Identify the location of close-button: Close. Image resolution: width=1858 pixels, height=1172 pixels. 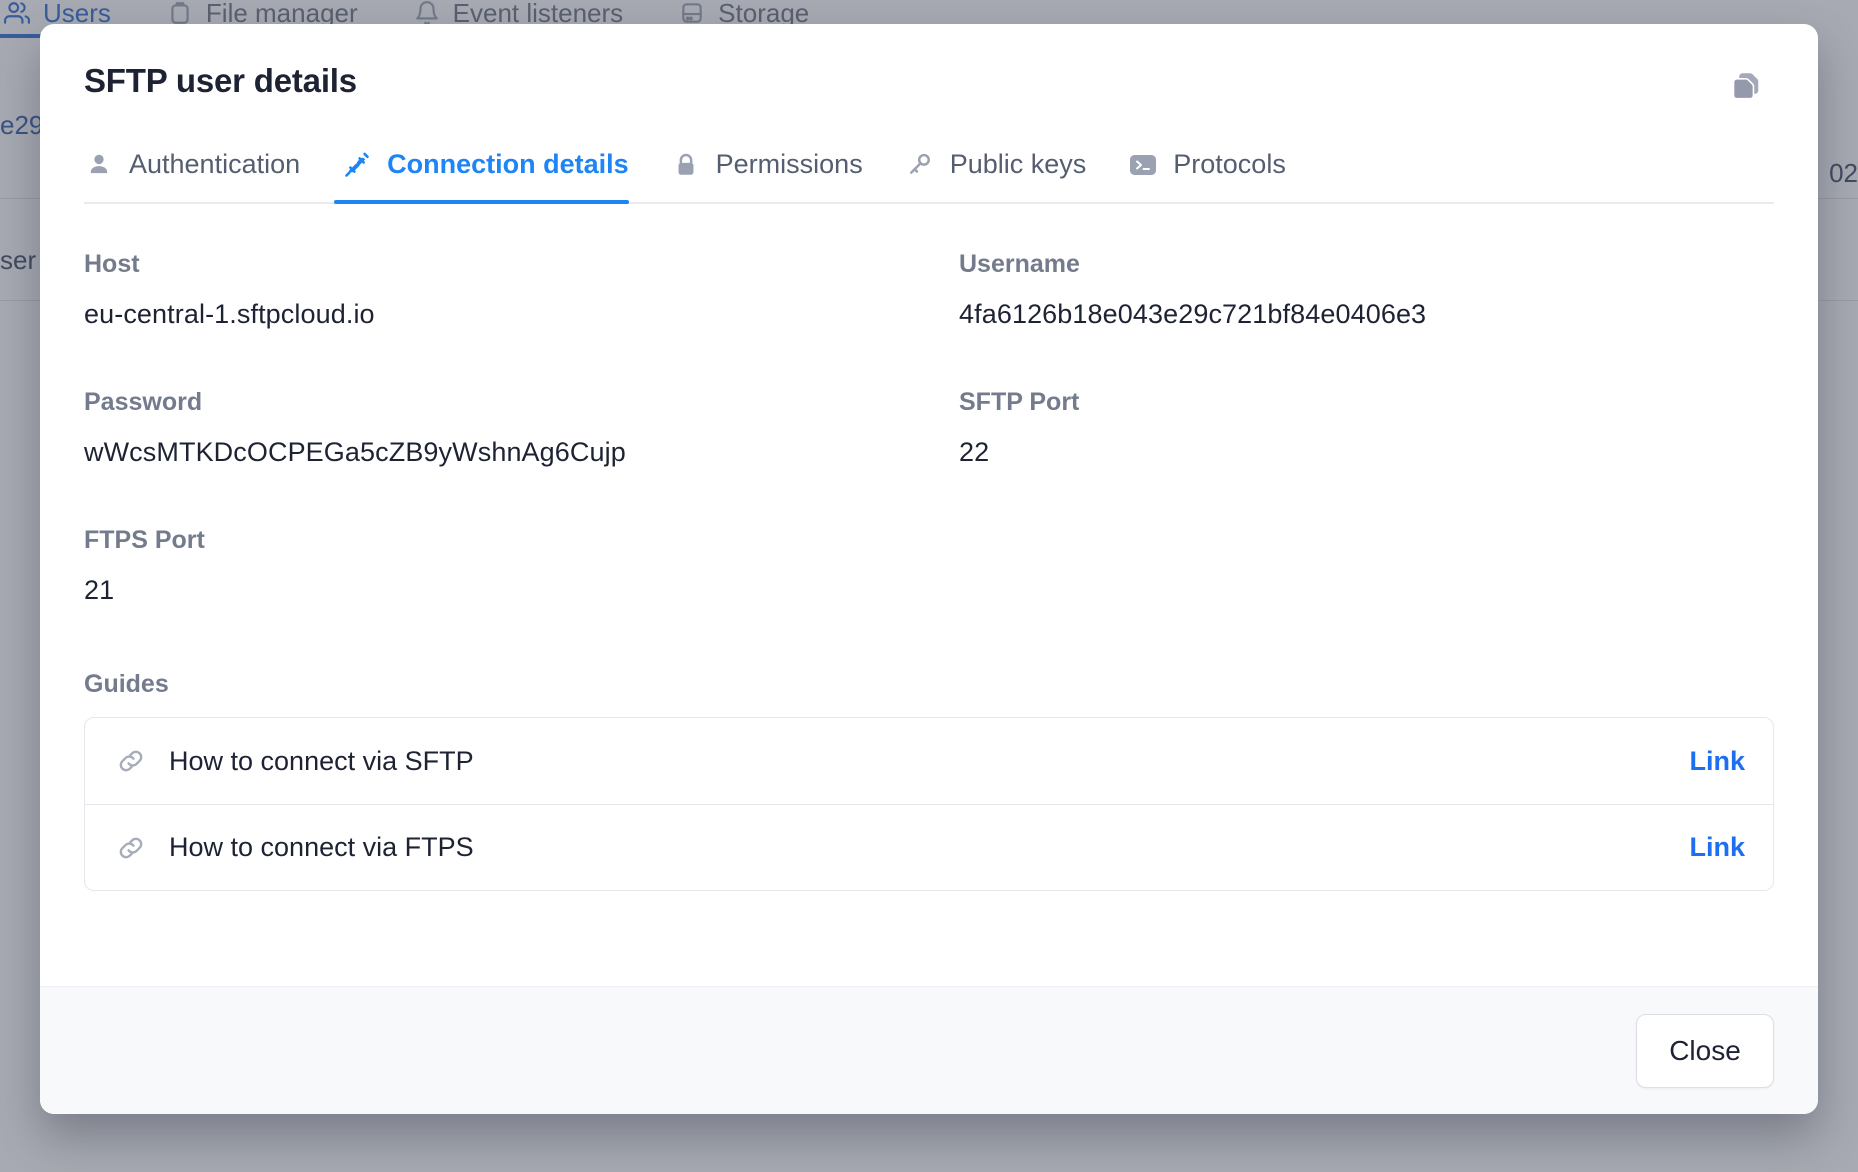
(1705, 1050).